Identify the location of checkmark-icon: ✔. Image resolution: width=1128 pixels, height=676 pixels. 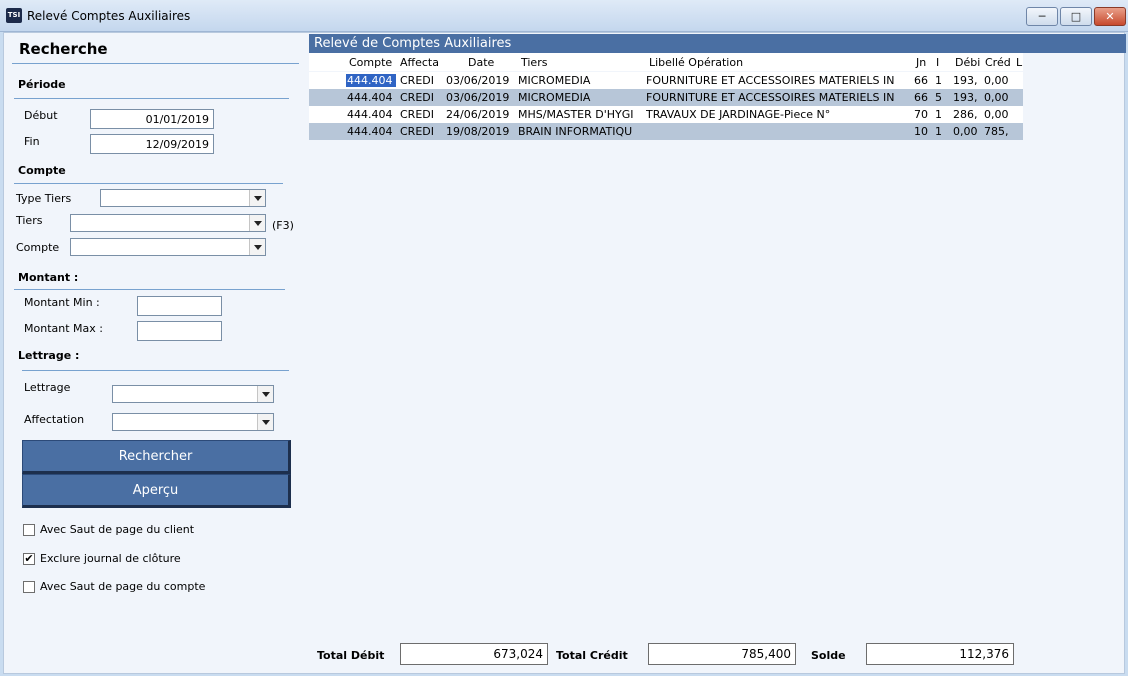
(29, 558).